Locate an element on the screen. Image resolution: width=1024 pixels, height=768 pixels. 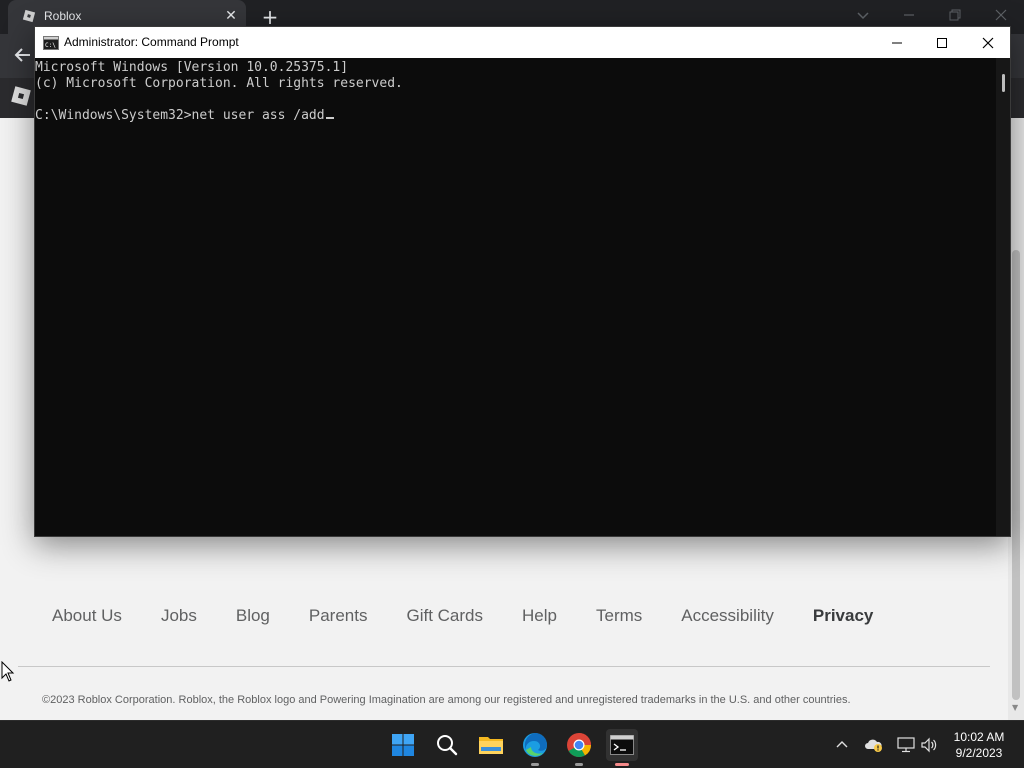
file-explorer-button is located at coordinates (491, 745).